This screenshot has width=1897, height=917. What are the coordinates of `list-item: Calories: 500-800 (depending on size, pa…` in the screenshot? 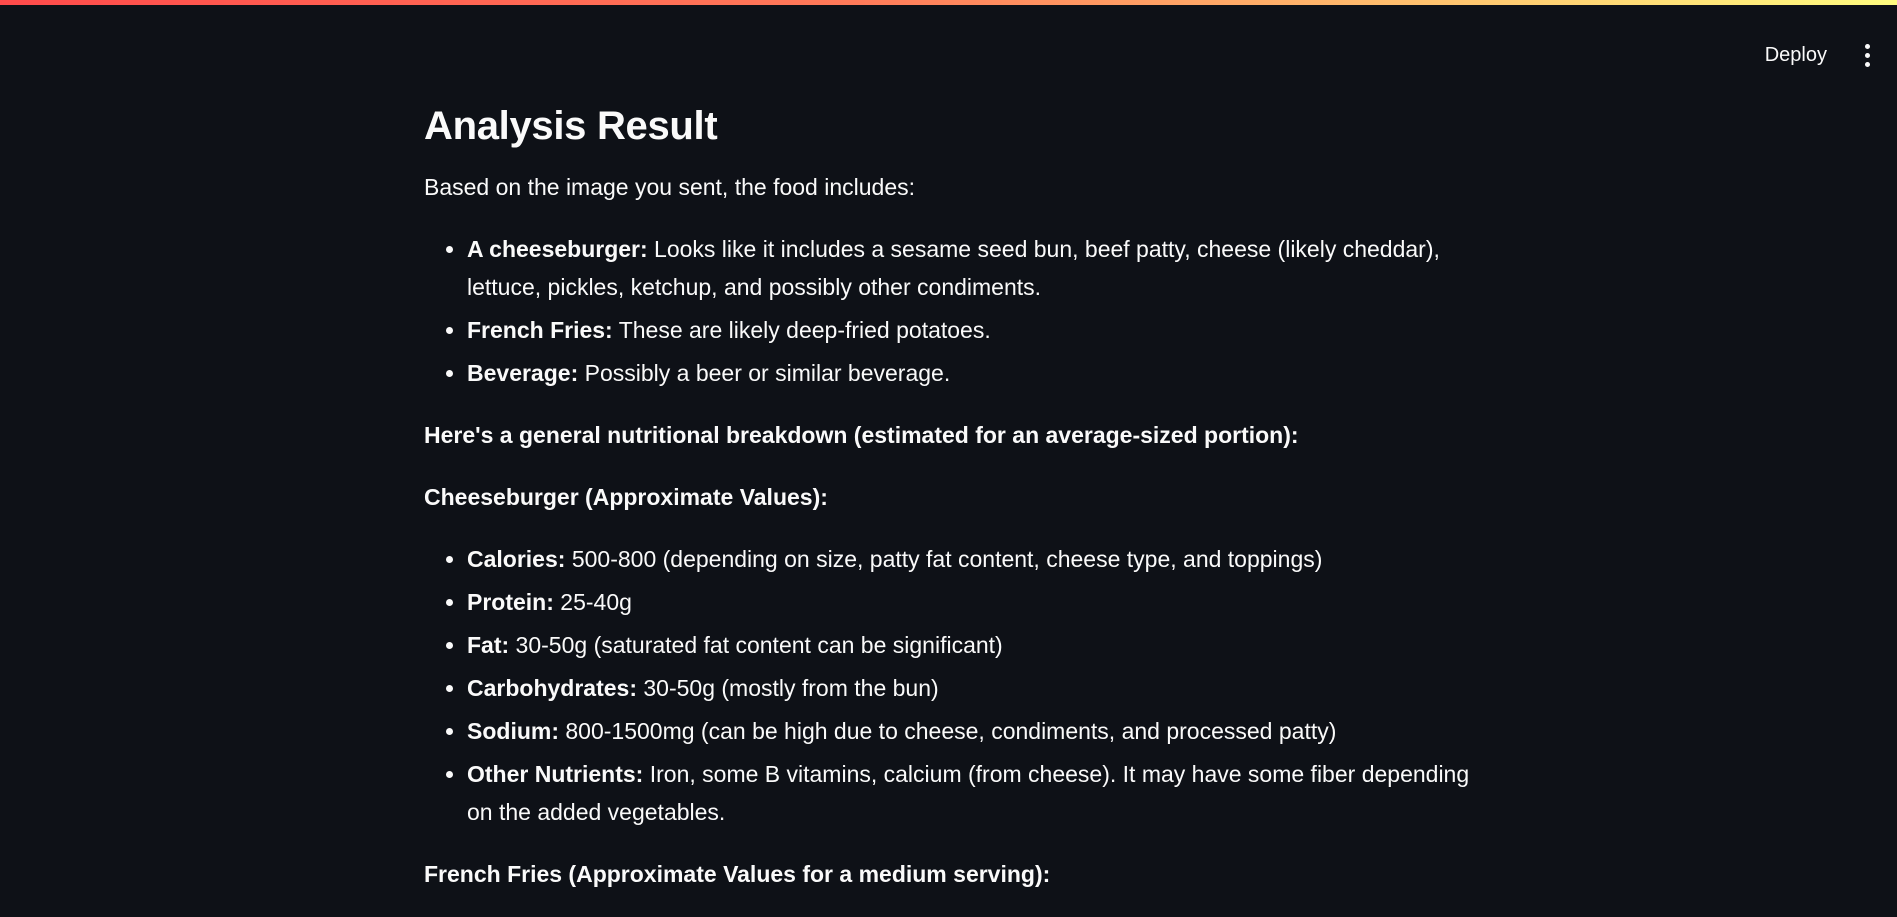 It's located at (975, 559).